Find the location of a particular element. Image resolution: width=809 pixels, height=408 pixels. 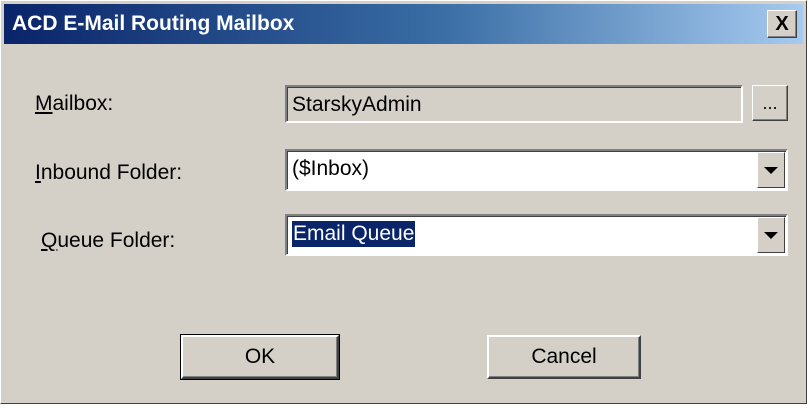

queue-folder-value: Email Queue is located at coordinates (354, 234).